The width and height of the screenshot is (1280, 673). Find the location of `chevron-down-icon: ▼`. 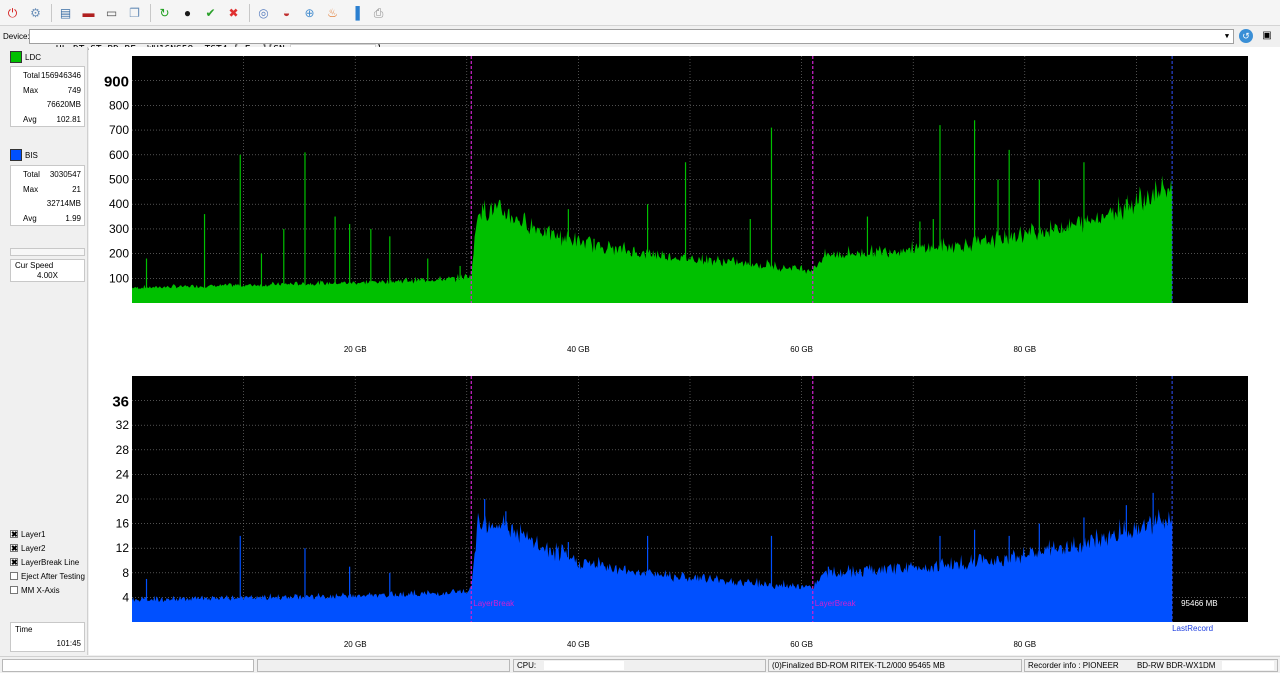

chevron-down-icon: ▼ is located at coordinates (1227, 36).